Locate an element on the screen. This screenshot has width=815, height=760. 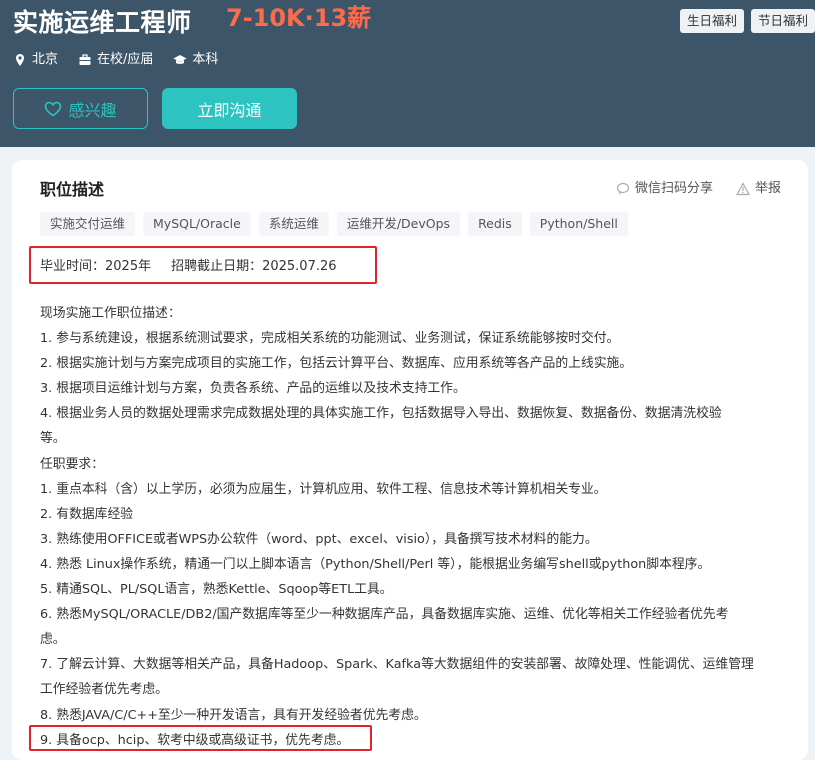
wechat-share-label: 微信扫码分享 is located at coordinates (674, 188).